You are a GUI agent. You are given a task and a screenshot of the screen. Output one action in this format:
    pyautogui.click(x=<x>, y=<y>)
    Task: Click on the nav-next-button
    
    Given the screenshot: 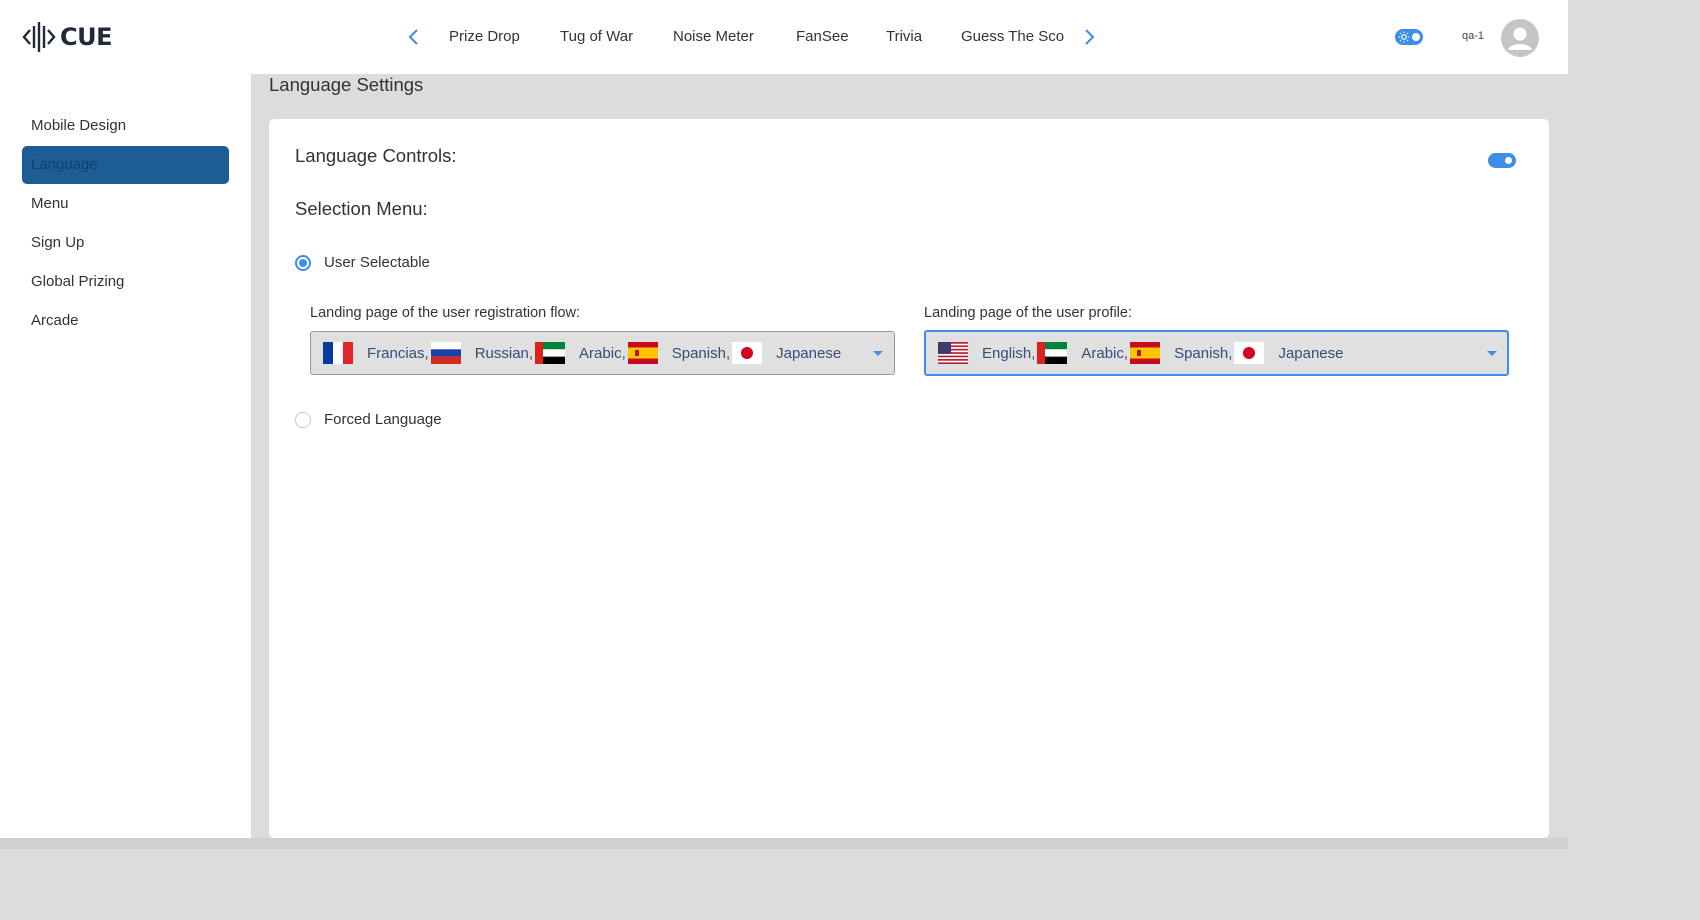 What is the action you would take?
    pyautogui.click(x=1089, y=37)
    